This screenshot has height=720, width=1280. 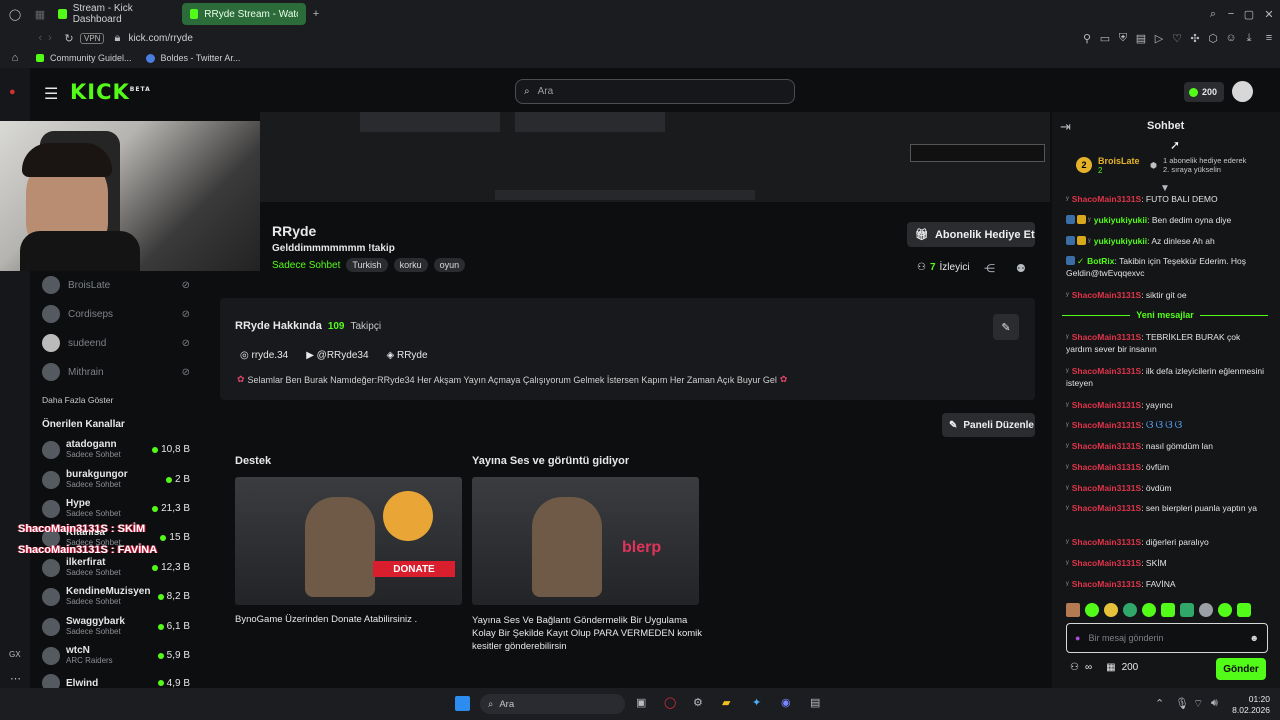 What do you see at coordinates (294, 231) in the screenshot?
I see `channel-name: RRyde` at bounding box center [294, 231].